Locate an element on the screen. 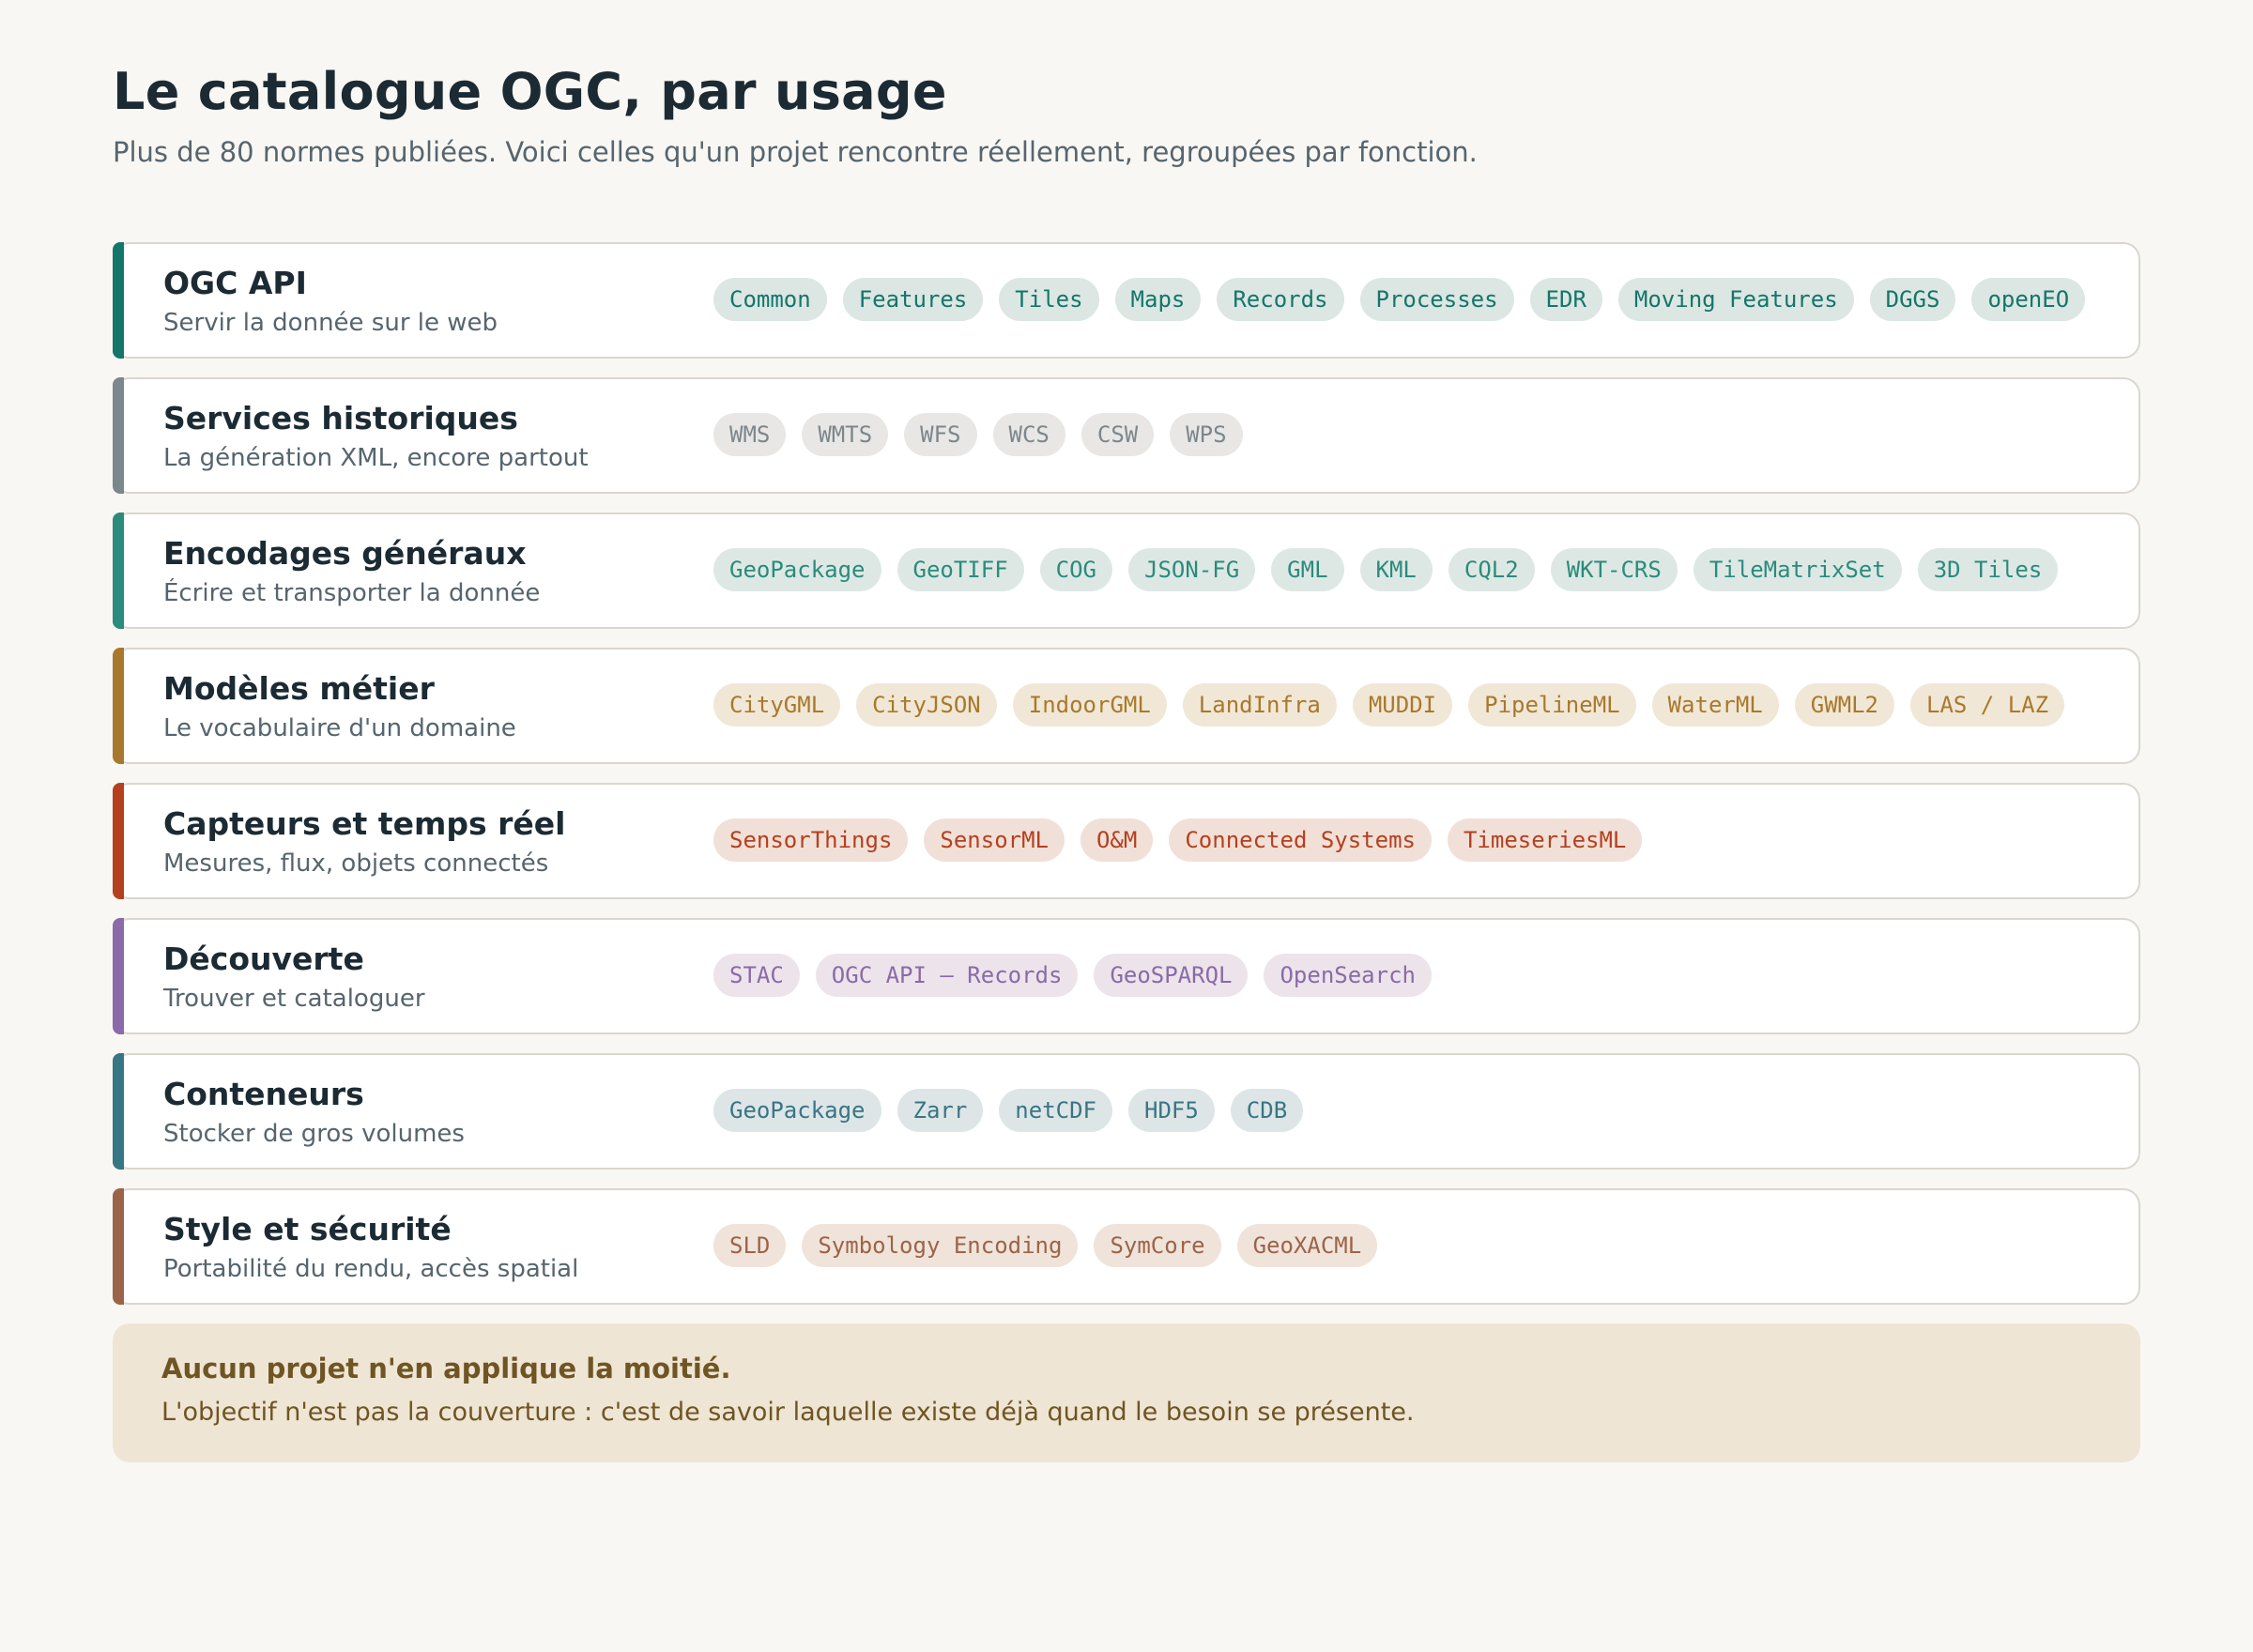  standard-tag: CityGML is located at coordinates (777, 705).